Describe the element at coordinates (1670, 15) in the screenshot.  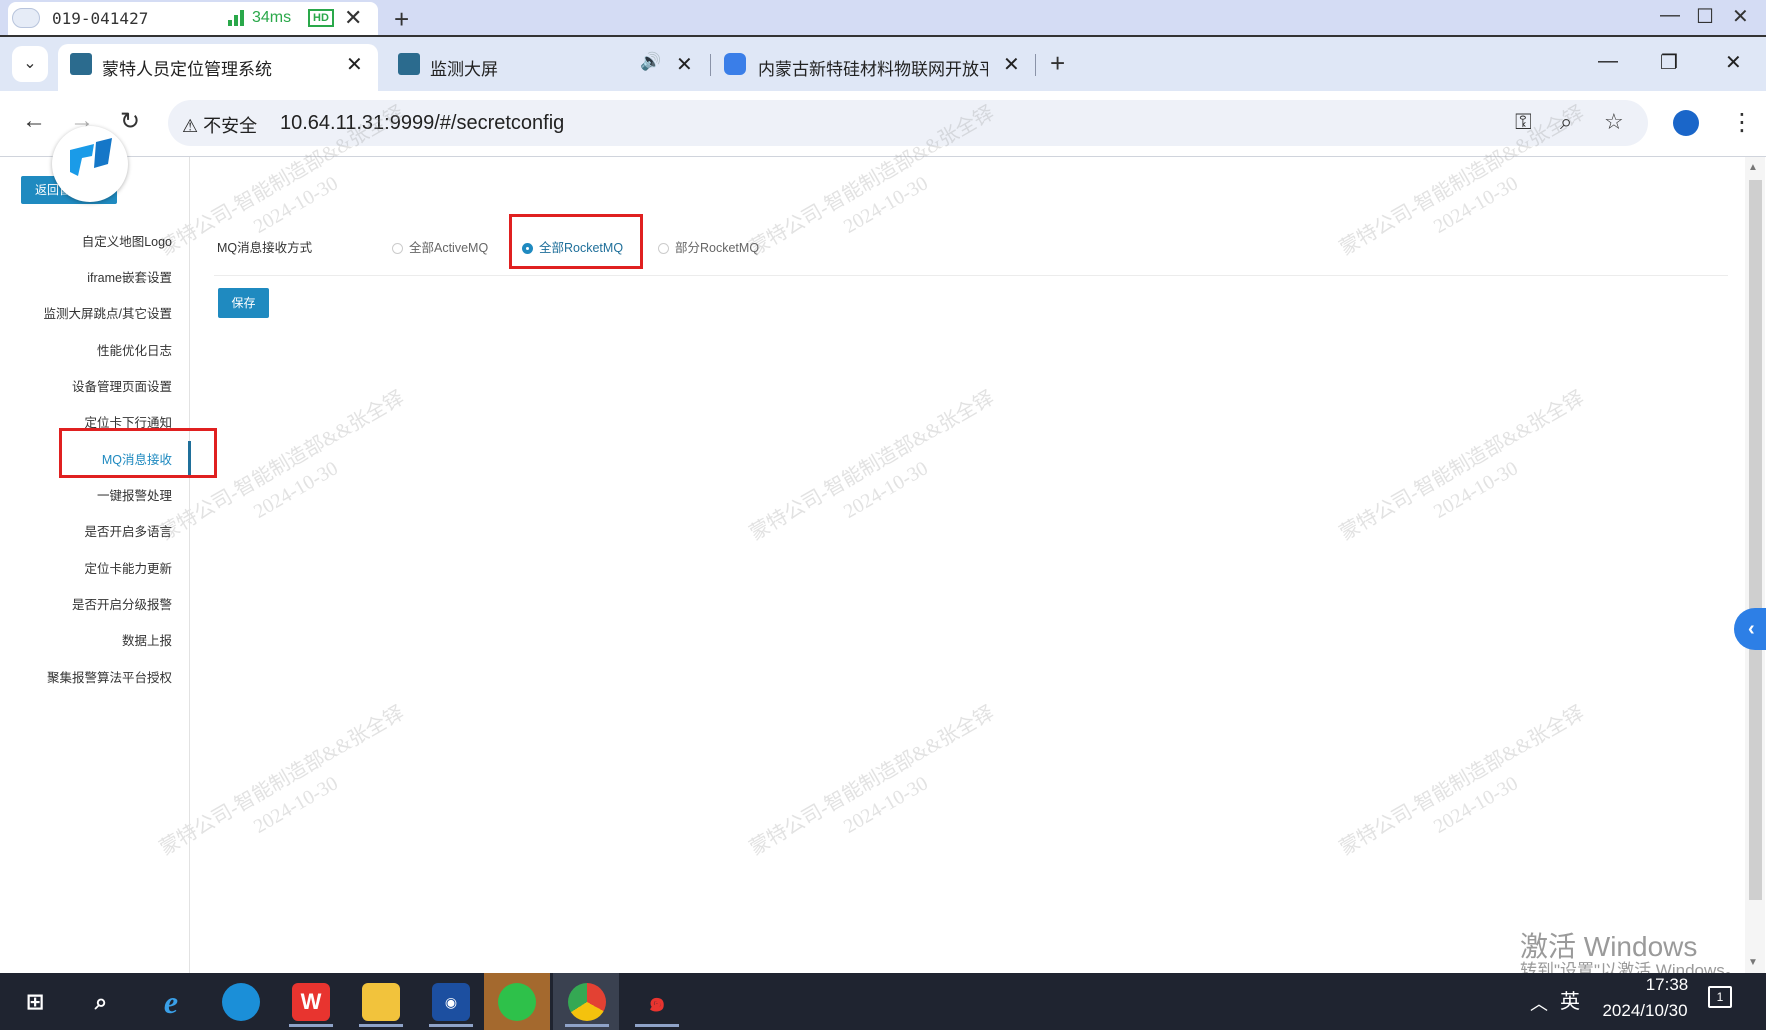
I see `rd-minimize-icon: —` at that location.